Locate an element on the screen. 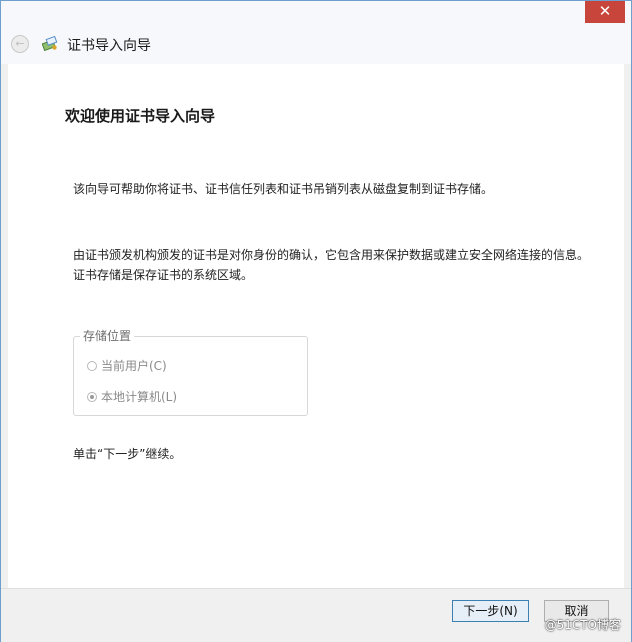  button-bar is located at coordinates (316, 615).